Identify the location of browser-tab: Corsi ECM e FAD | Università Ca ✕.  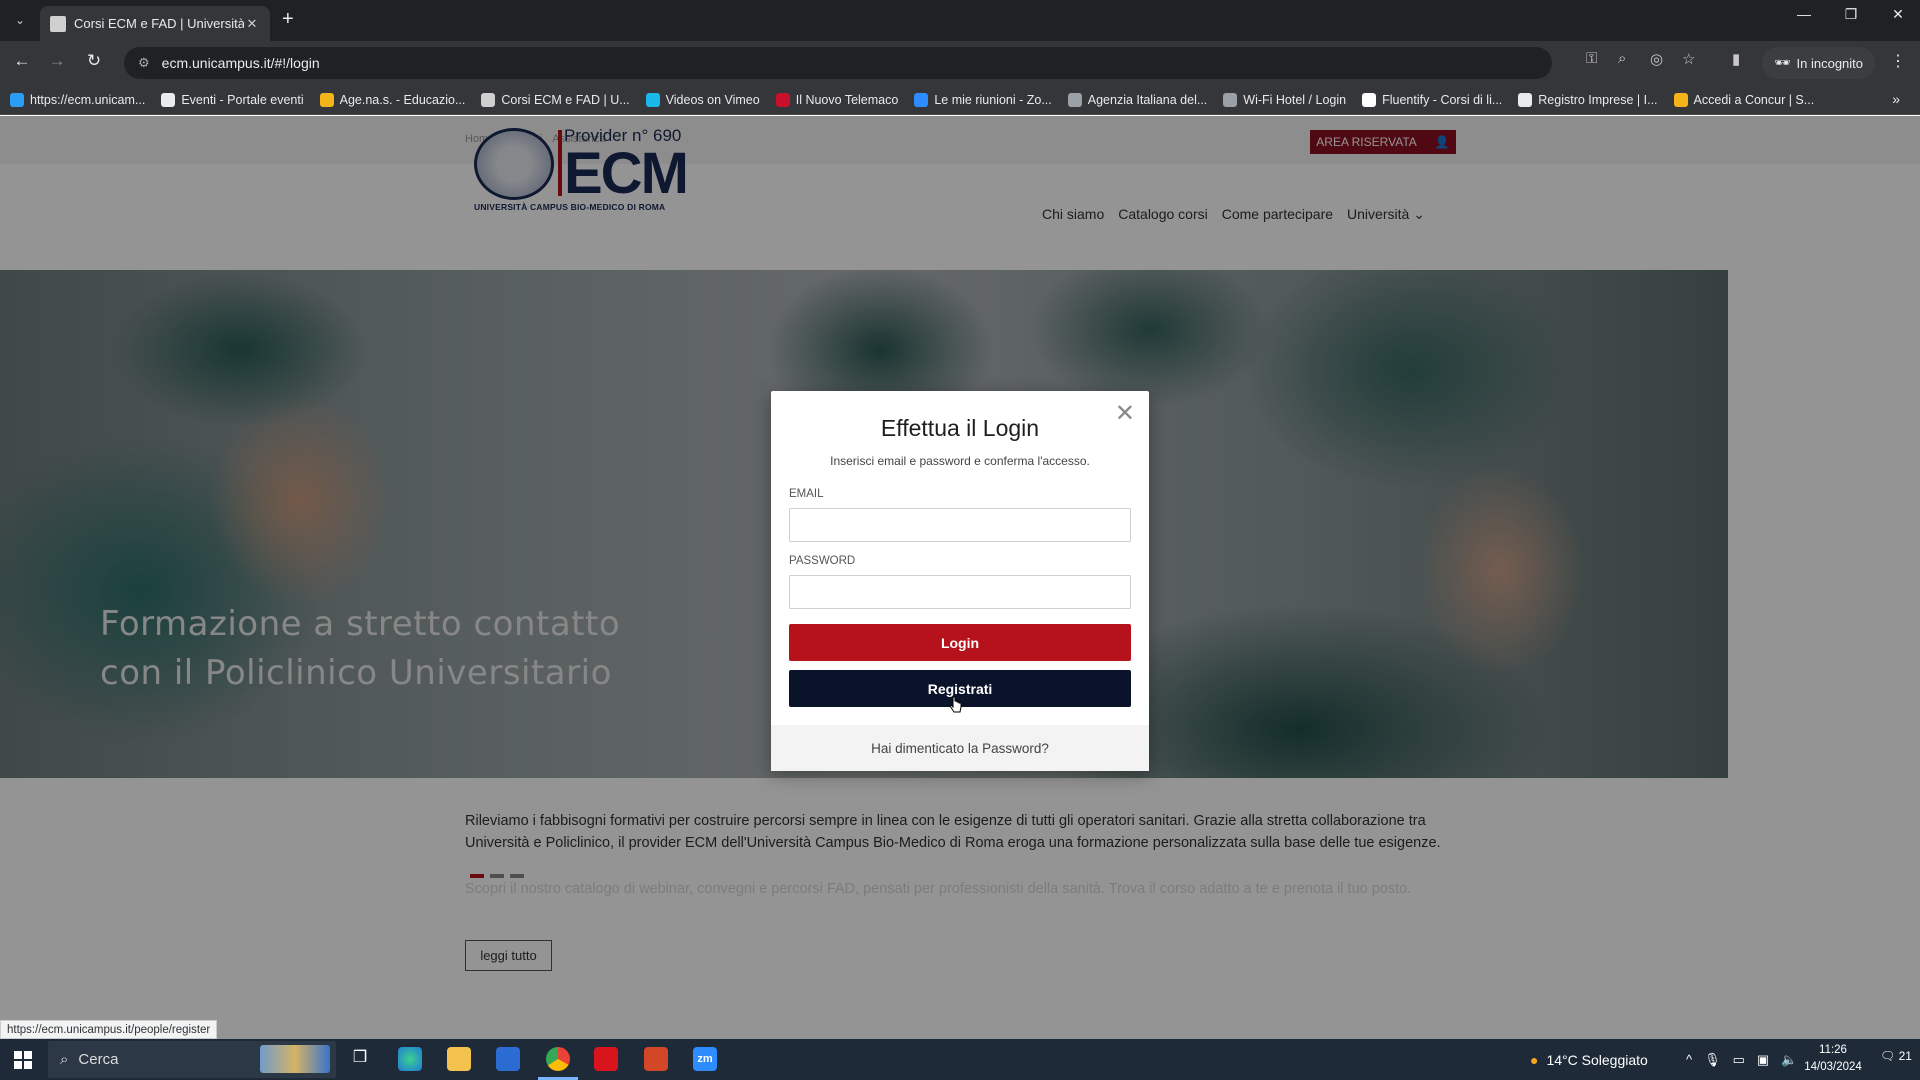
(155, 23).